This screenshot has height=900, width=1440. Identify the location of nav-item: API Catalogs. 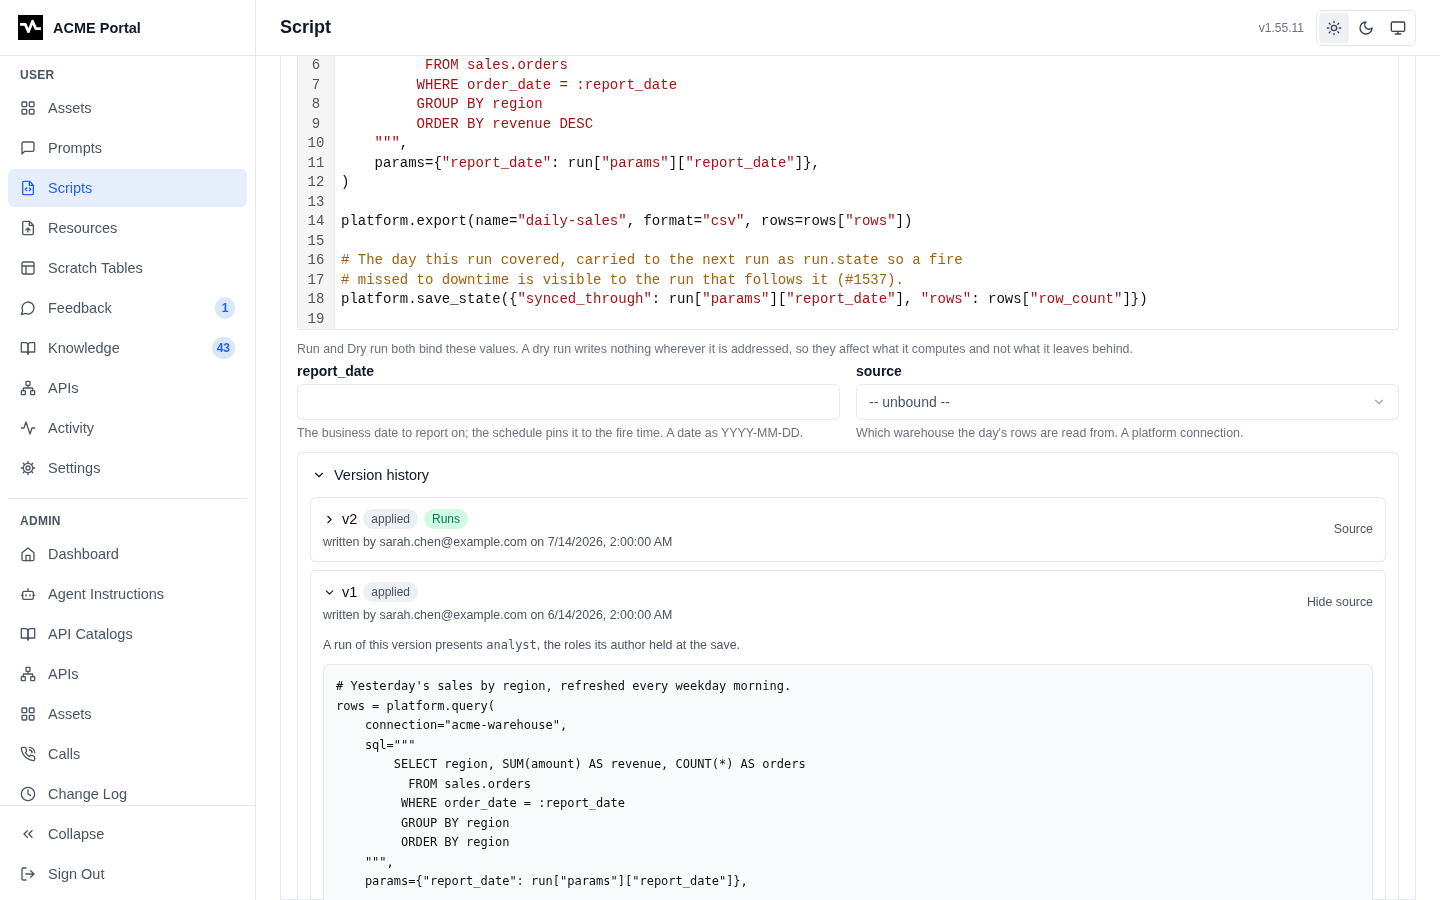
(127, 634).